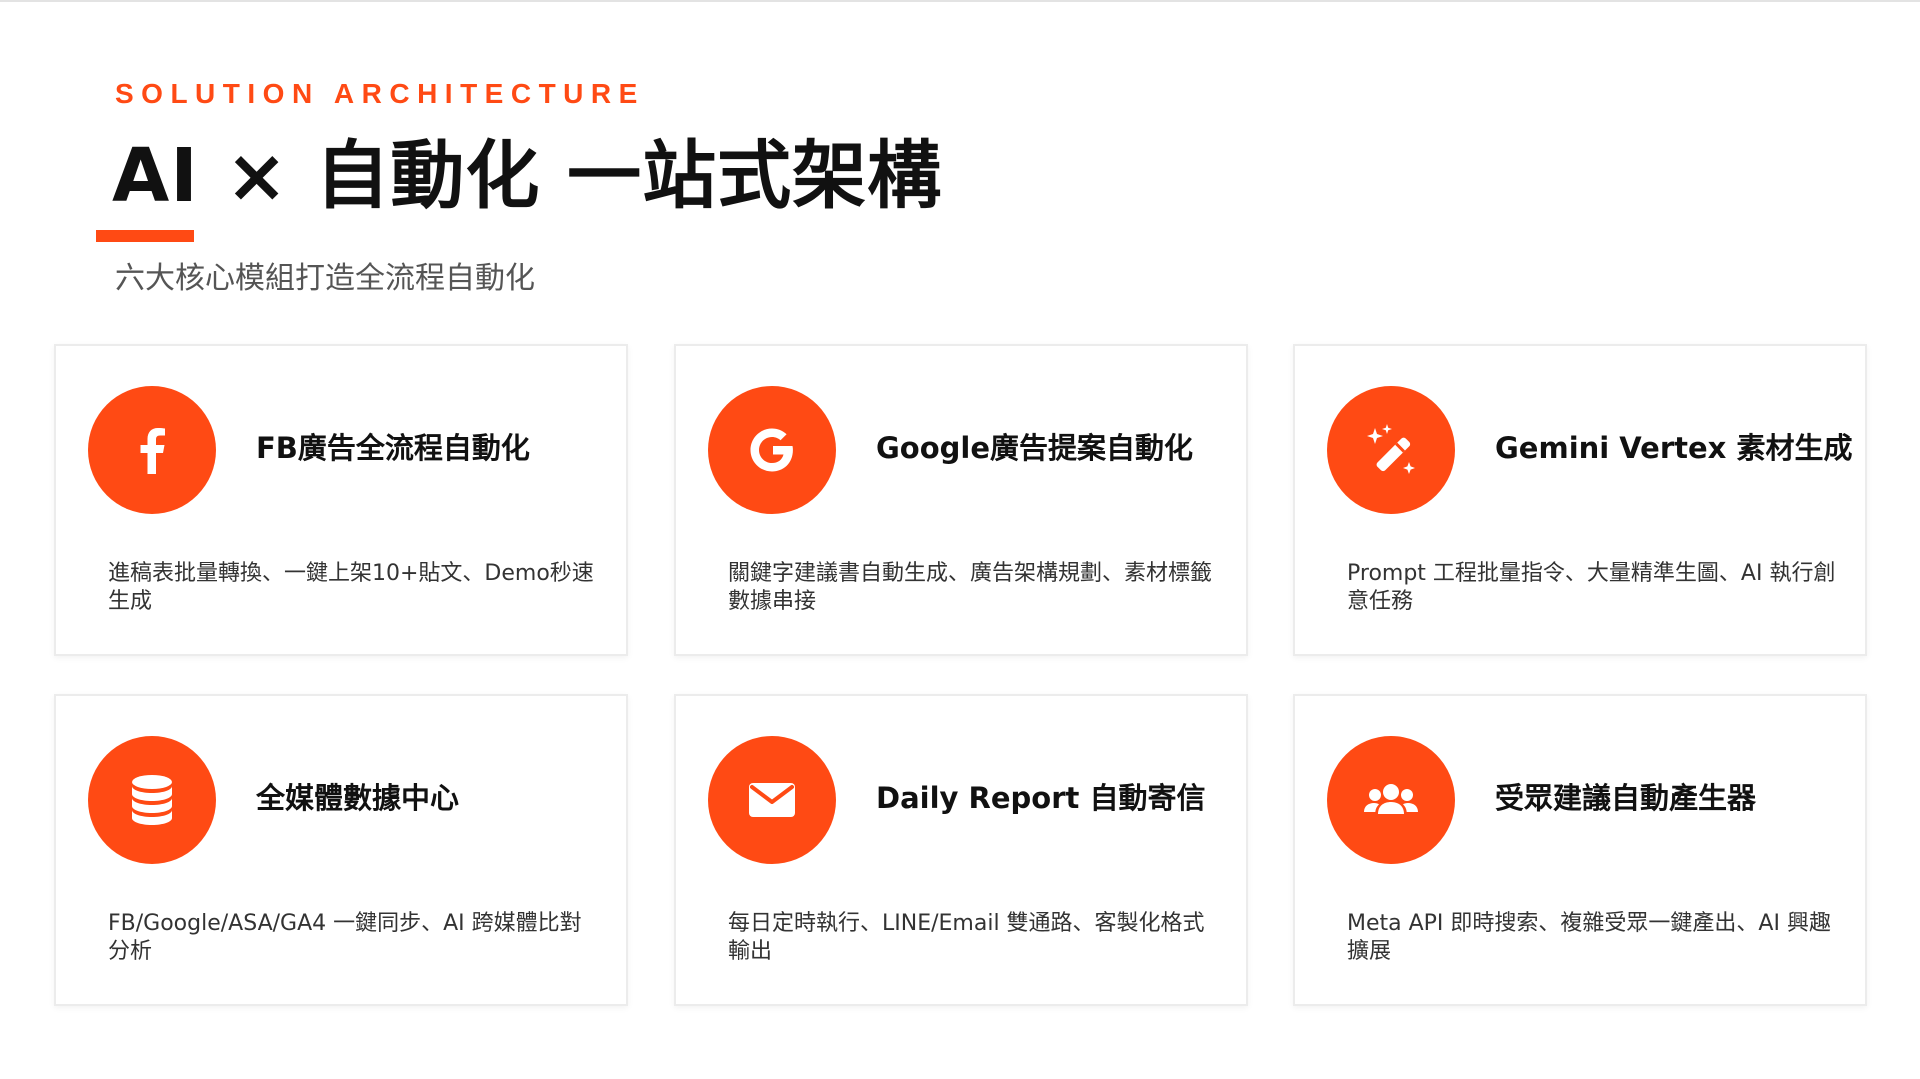 The image size is (1920, 1079). I want to click on card-description: 進稿表批量轉換、一鍵上架10+貼文、Demo秒速生成, so click(351, 587).